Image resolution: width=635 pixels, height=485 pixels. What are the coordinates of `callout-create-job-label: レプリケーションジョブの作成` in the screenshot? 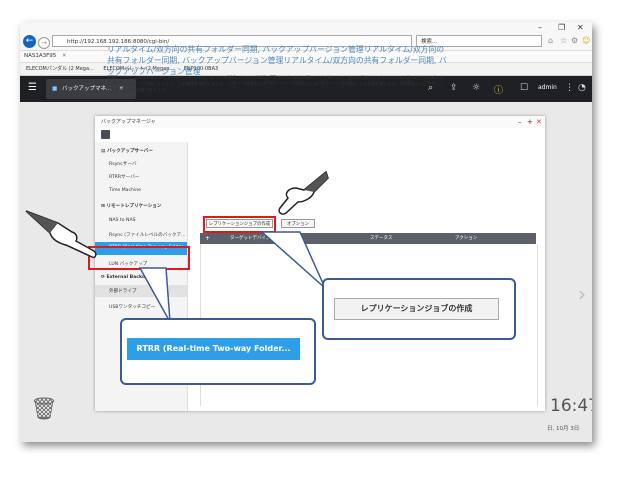 It's located at (416, 309).